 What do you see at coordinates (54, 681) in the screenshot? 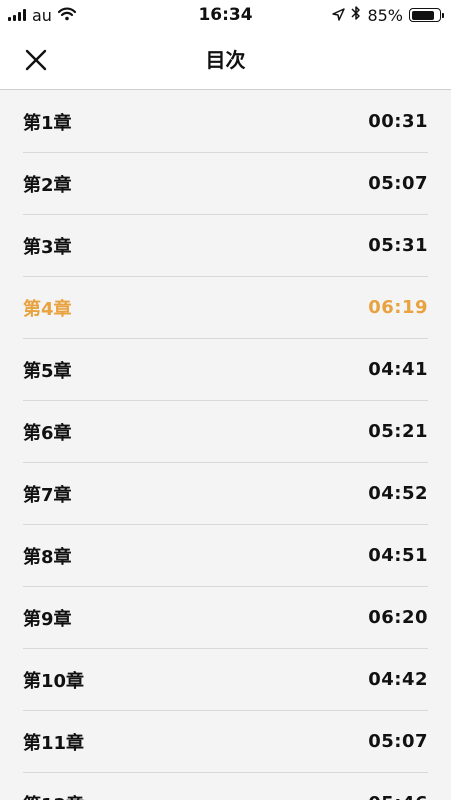
I see `chapter-name: 第10章` at bounding box center [54, 681].